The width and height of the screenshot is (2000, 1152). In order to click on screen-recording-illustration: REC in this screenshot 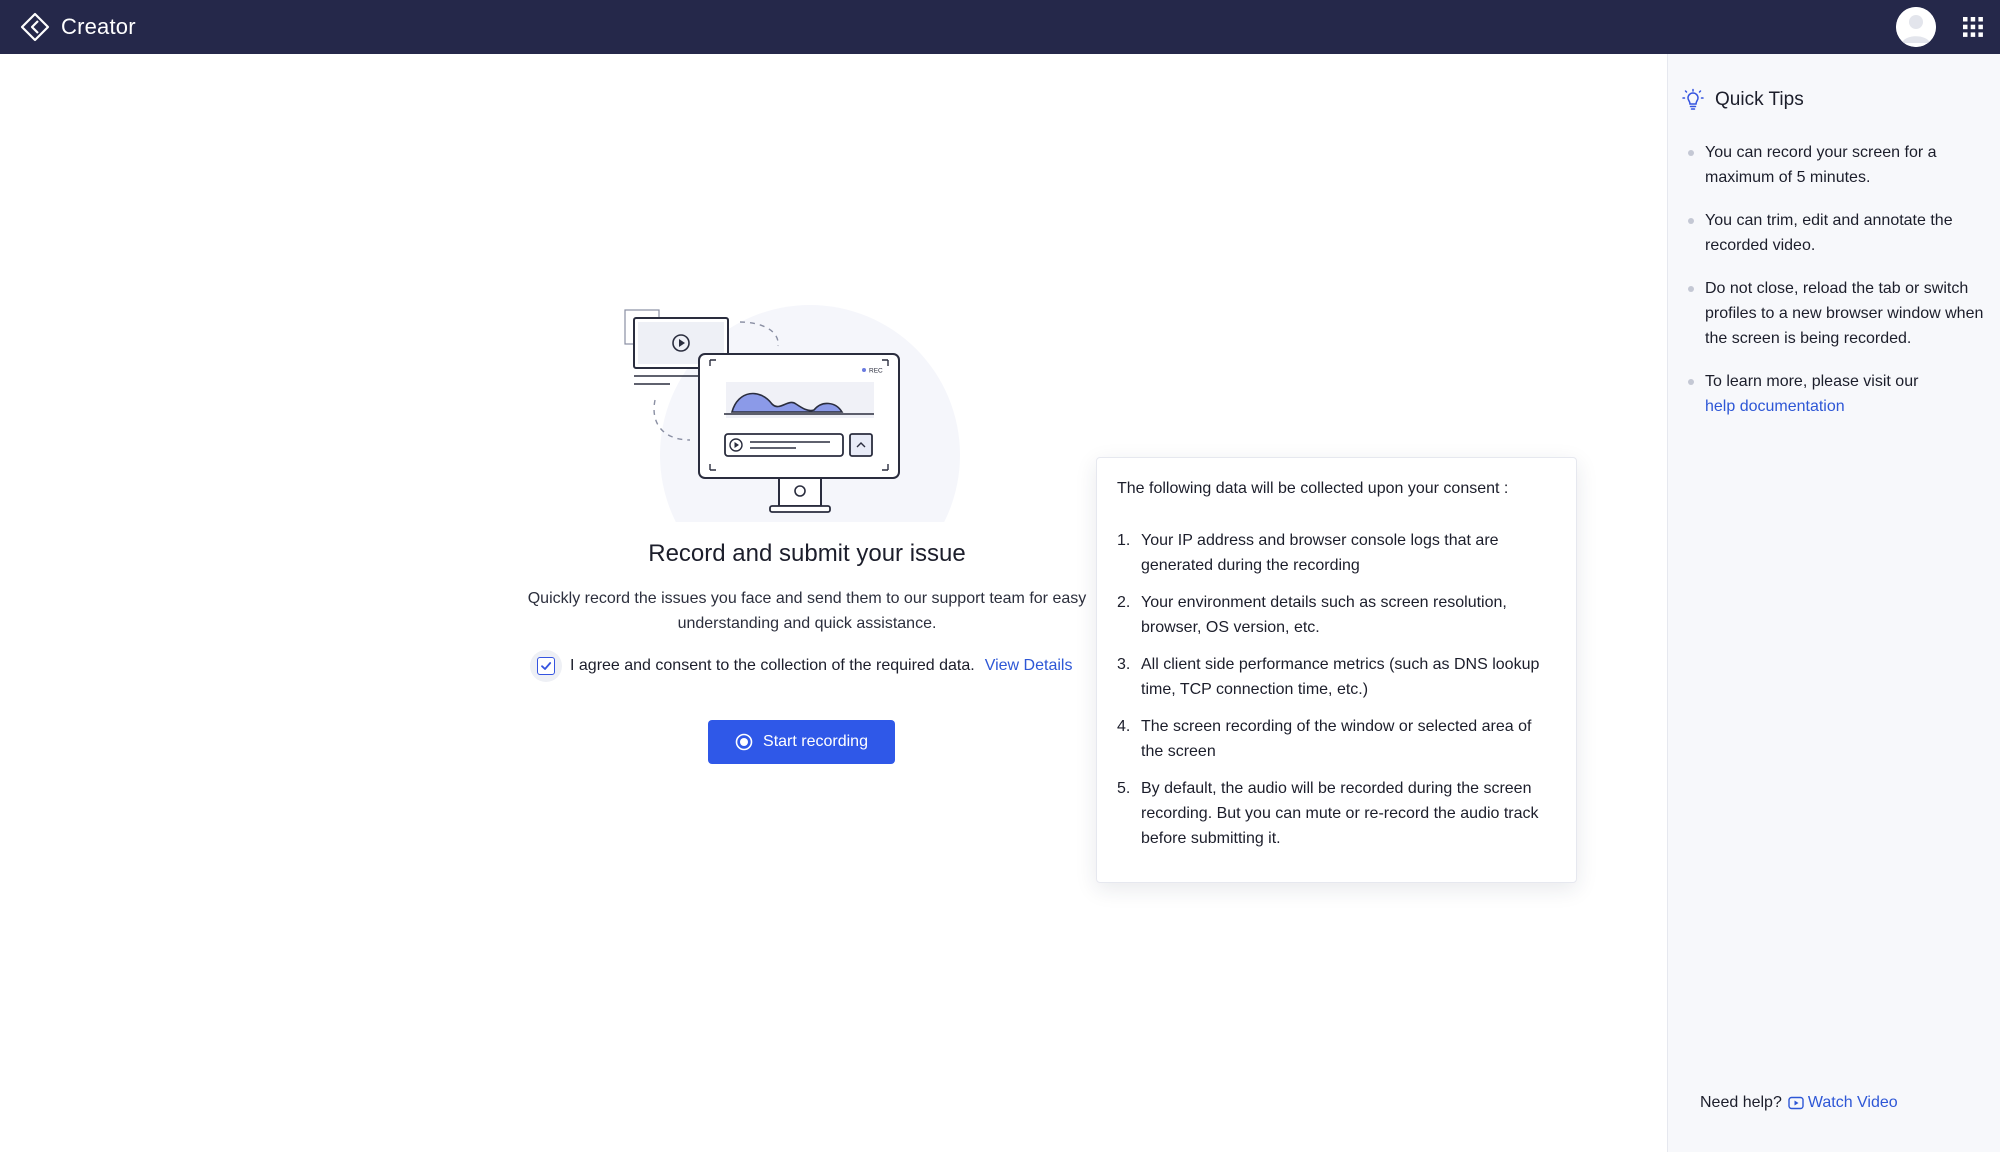, I will do `click(792, 413)`.